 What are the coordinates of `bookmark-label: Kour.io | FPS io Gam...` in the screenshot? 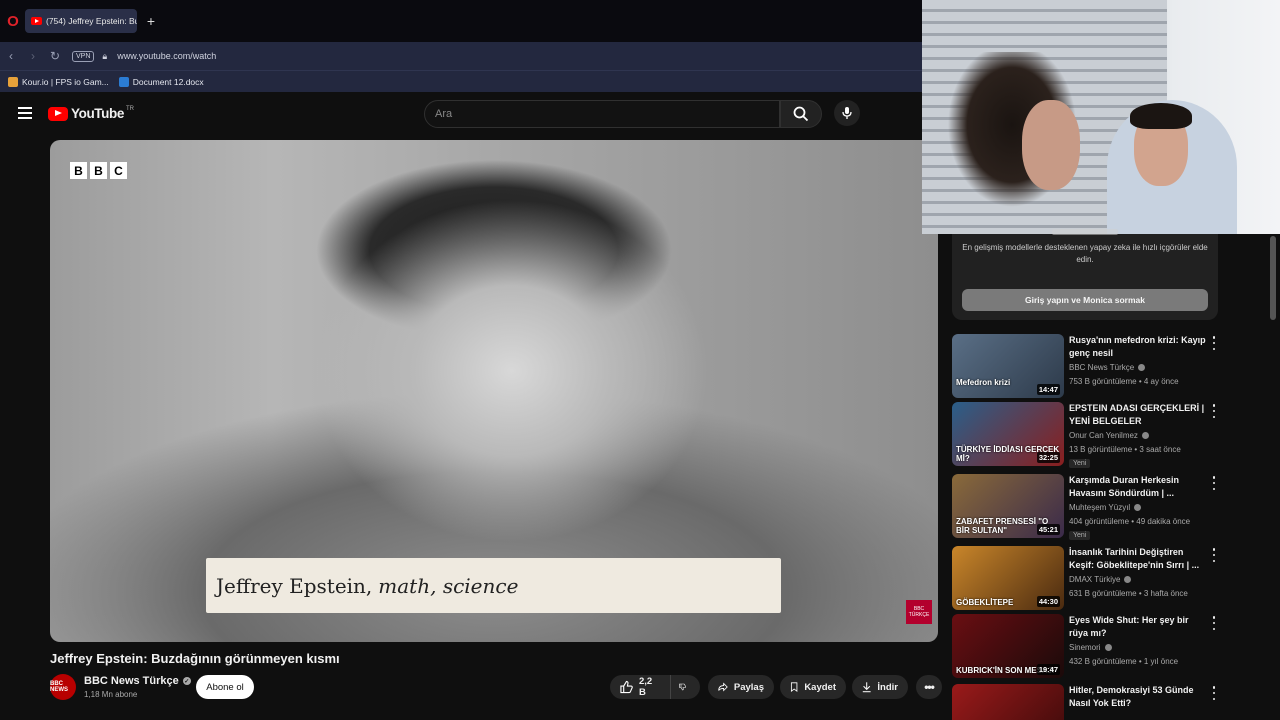 It's located at (65, 81).